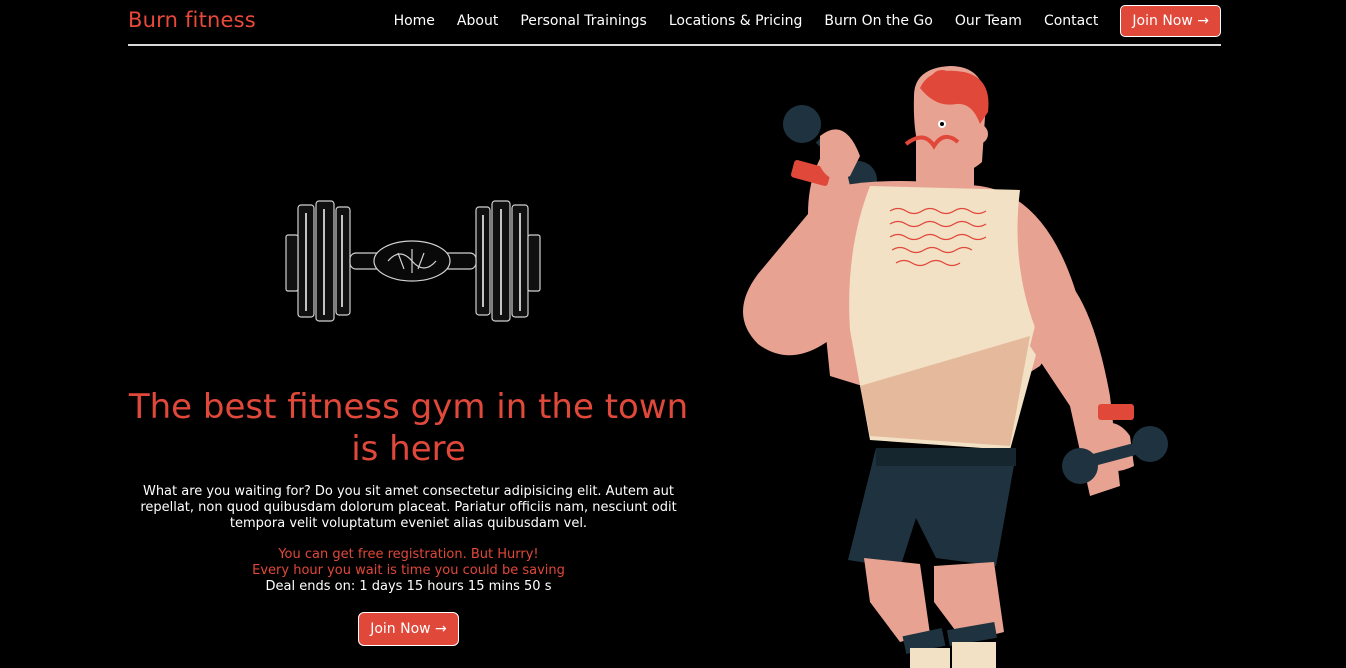 The height and width of the screenshot is (668, 1346). Describe the element at coordinates (413, 261) in the screenshot. I see `dumbbell-icon` at that location.